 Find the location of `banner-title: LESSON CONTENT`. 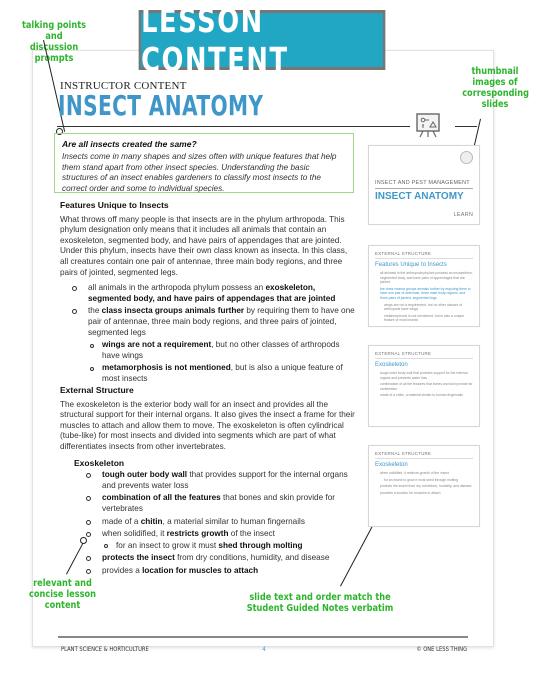

banner-title: LESSON CONTENT is located at coordinates (215, 40).